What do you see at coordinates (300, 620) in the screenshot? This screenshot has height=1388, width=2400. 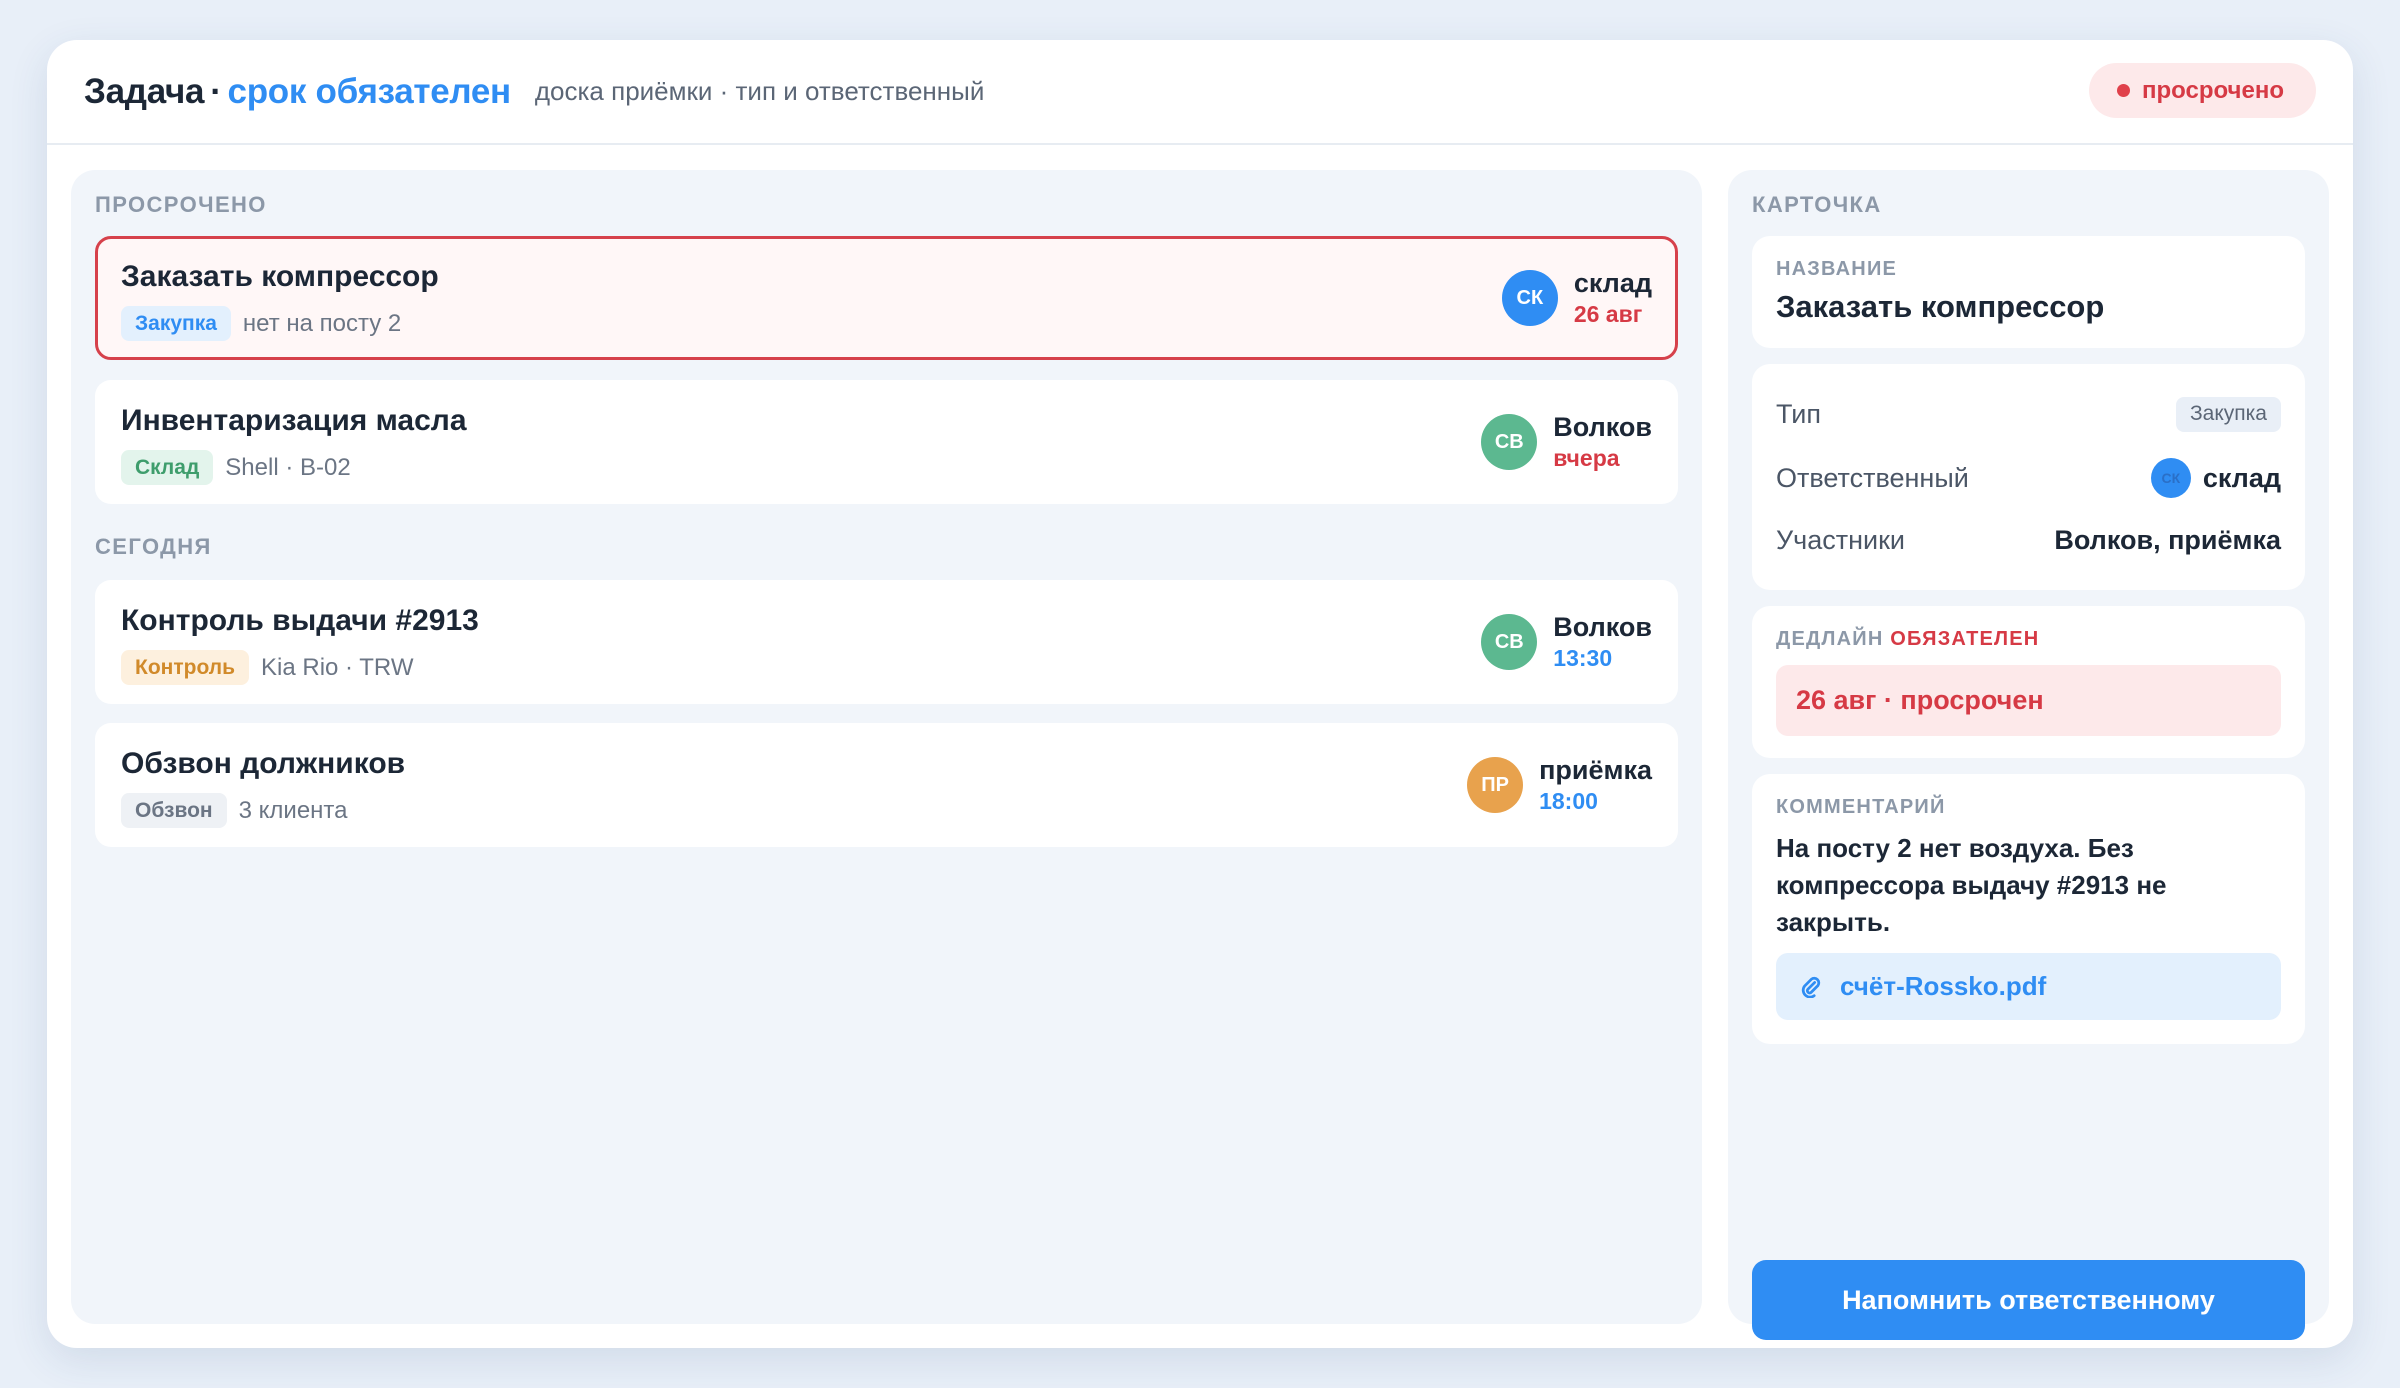 I see `task-title: Контроль выдачи #2913` at bounding box center [300, 620].